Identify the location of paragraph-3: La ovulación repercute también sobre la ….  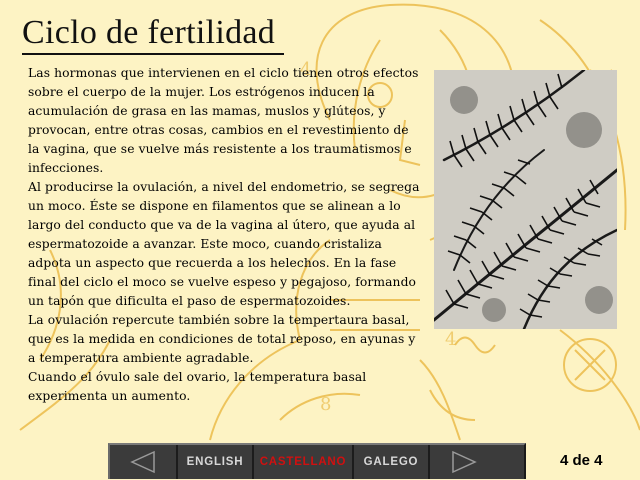
(222, 339).